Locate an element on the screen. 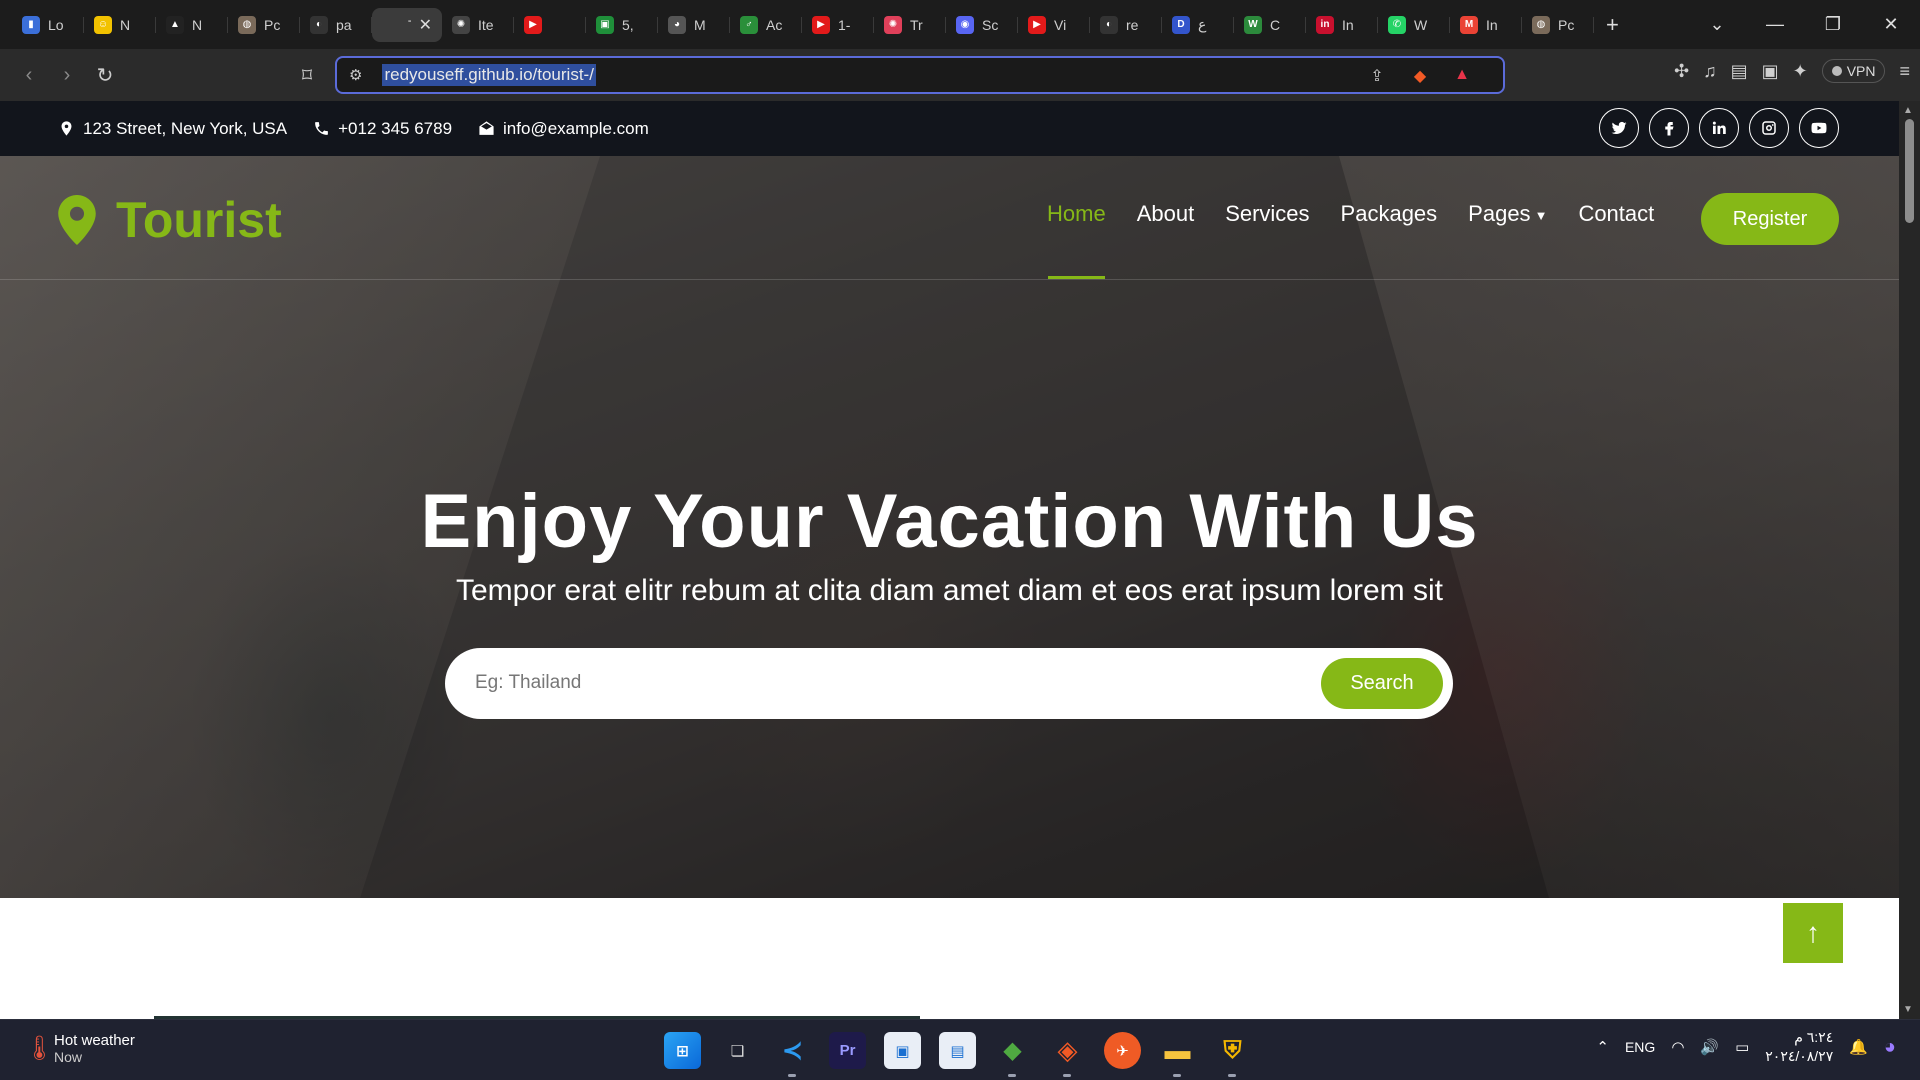 The image size is (1920, 1080). system-tray: ⌃ ENG ◠ 🔊 ▭ ٦:٢٤ م ٢٠٢٤/٠٨/٢٧ 🔔 ◕ is located at coordinates (1746, 1047).